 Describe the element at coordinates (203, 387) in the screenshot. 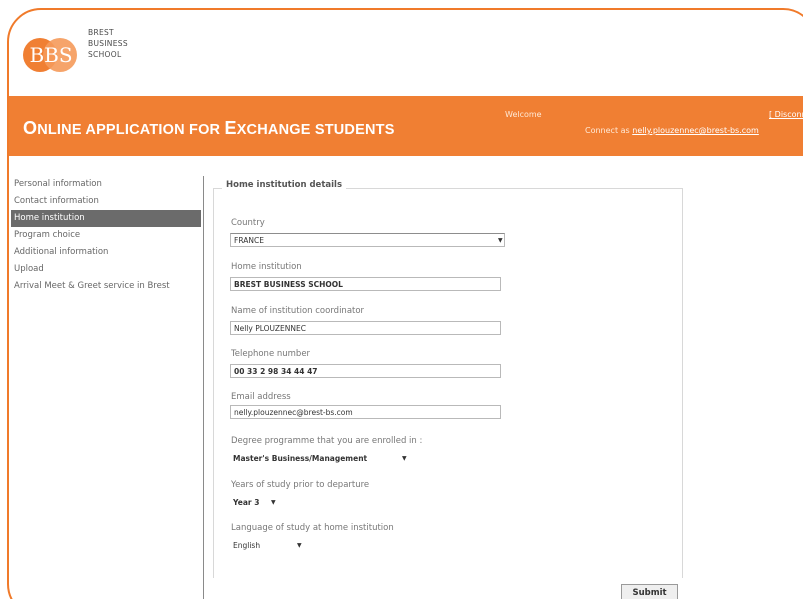

I see `sidebar-divider` at that location.